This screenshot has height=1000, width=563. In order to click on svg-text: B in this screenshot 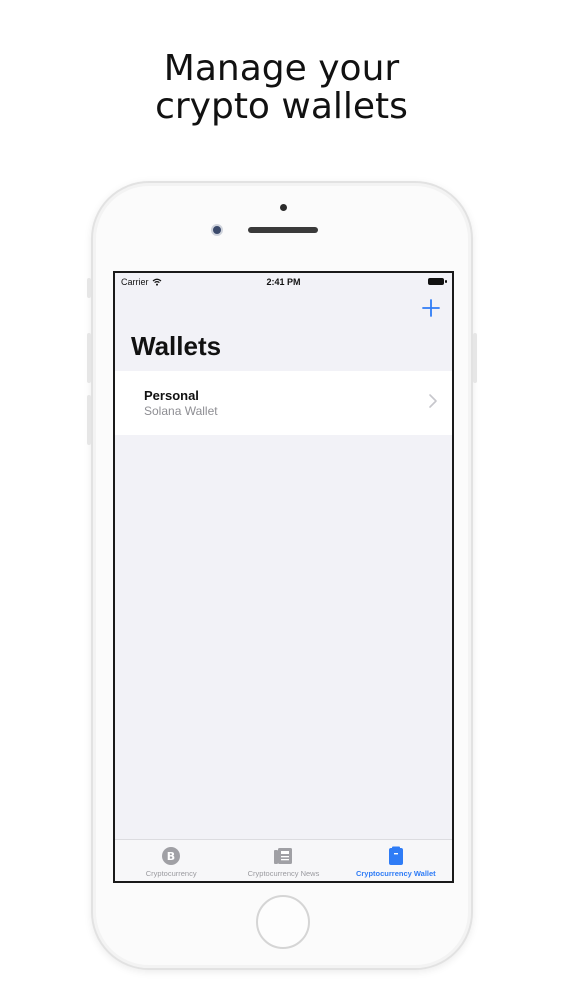, I will do `click(171, 856)`.